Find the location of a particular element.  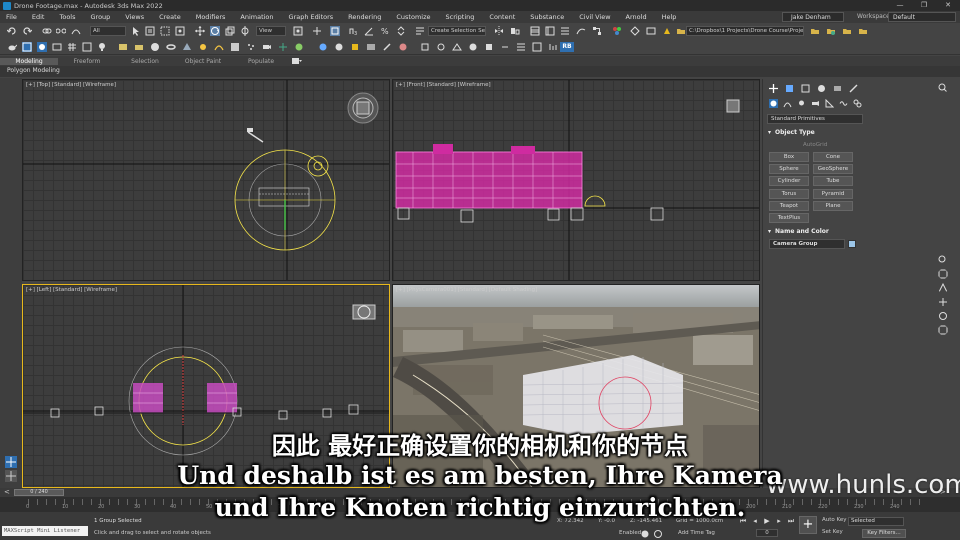

camera-icon is located at coordinates (267, 47).